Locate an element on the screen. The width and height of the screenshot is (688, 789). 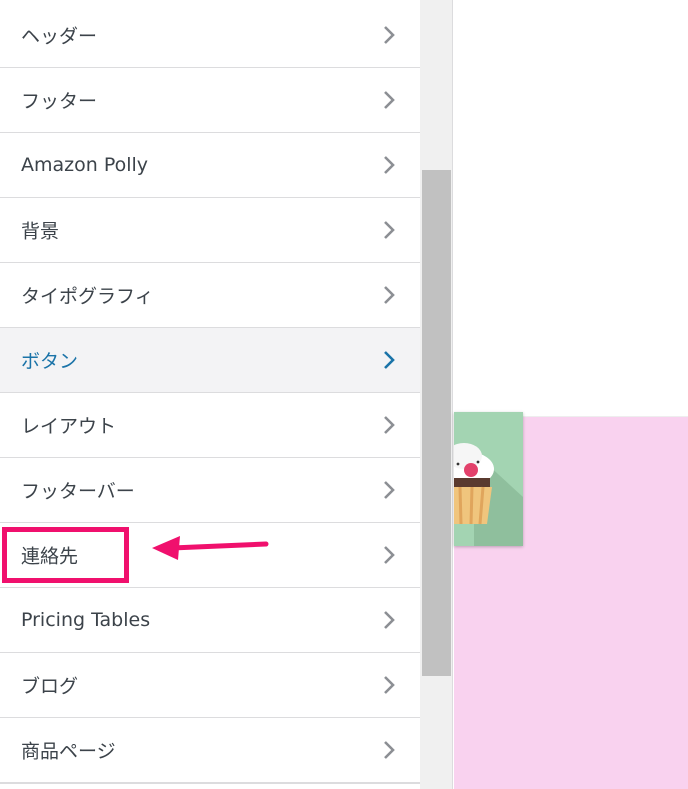
menu-item-footer: フッター is located at coordinates (210, 101).